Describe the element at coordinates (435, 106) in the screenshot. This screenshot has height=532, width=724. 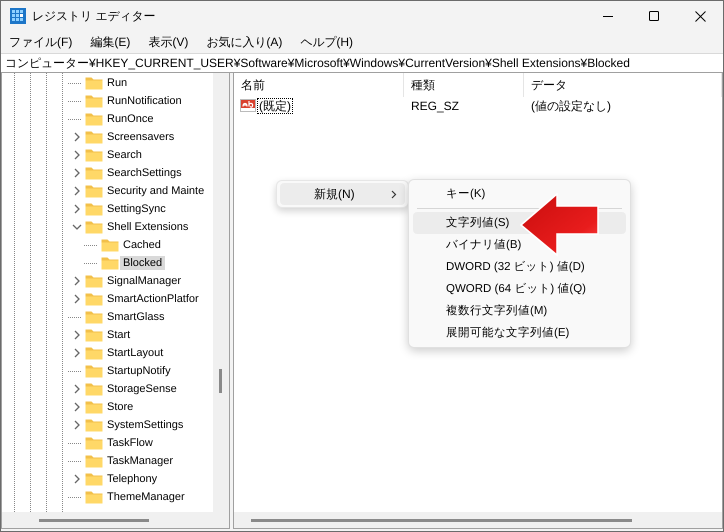
I see `table-cell-text: REG_SZ` at that location.